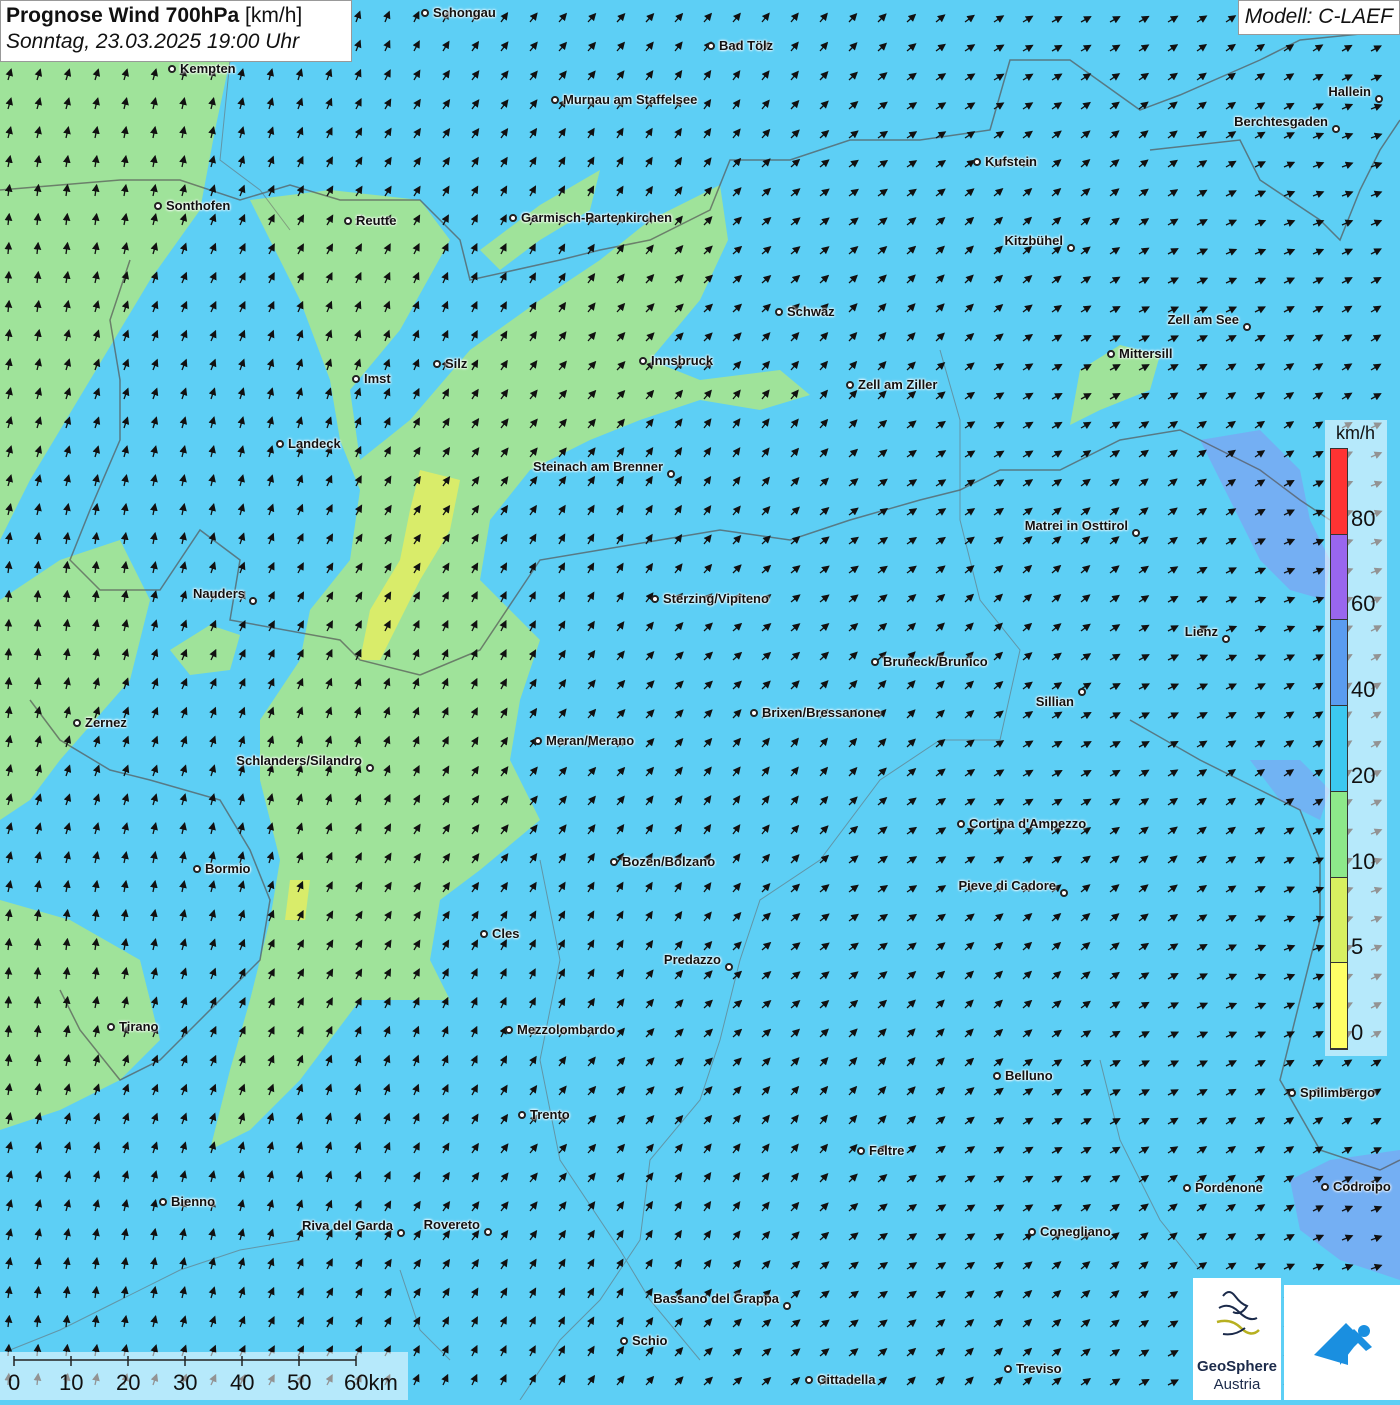 This screenshot has width=1400, height=1405. What do you see at coordinates (299, 1382) in the screenshot?
I see `scale-label: 50` at bounding box center [299, 1382].